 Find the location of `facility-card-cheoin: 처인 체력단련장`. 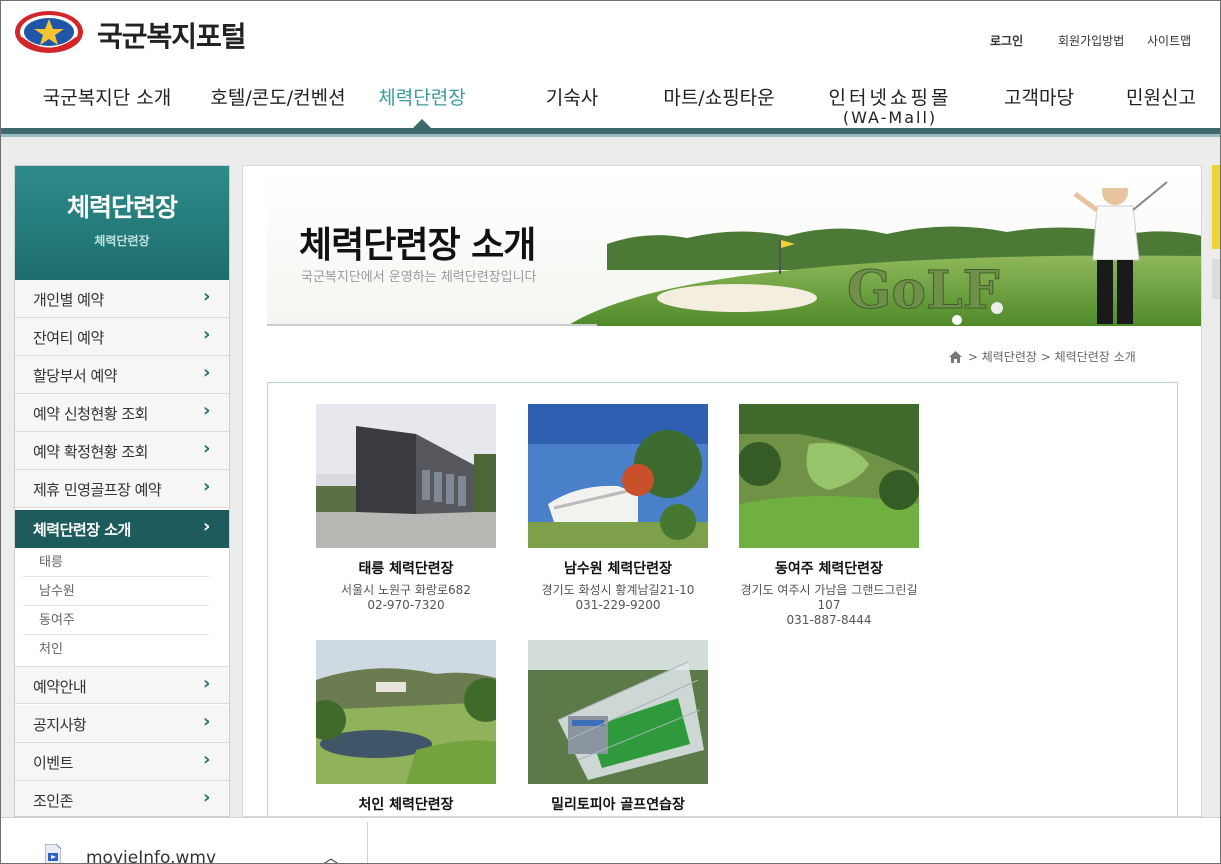

facility-card-cheoin: 처인 체력단련장 is located at coordinates (406, 727).